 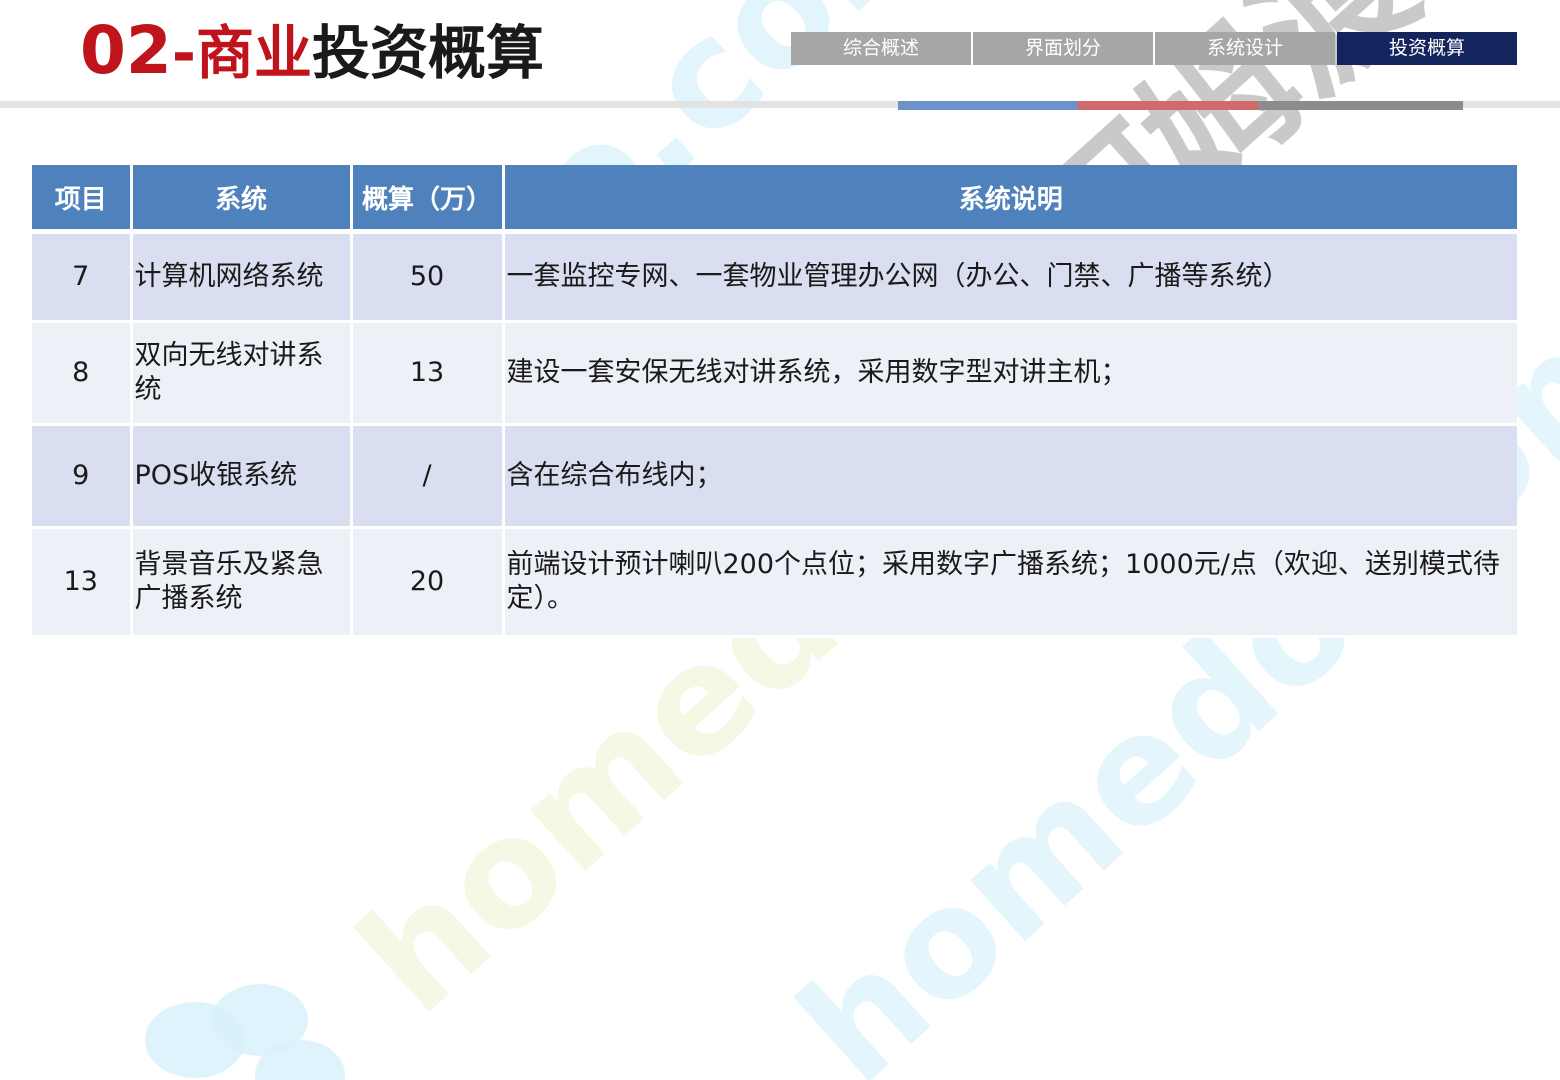 I want to click on progress-segment-gray, so click(x=1348, y=105).